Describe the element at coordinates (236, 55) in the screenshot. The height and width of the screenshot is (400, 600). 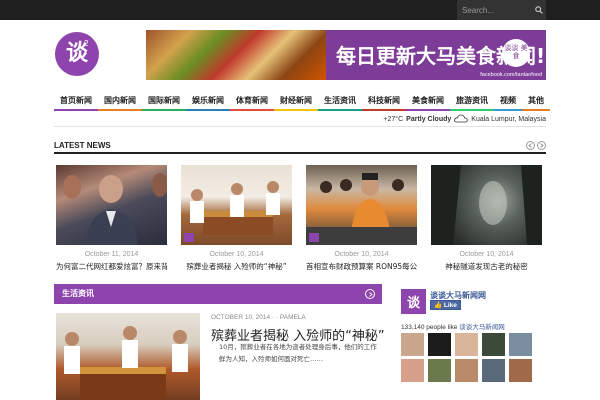
I see `banner-food-image` at that location.